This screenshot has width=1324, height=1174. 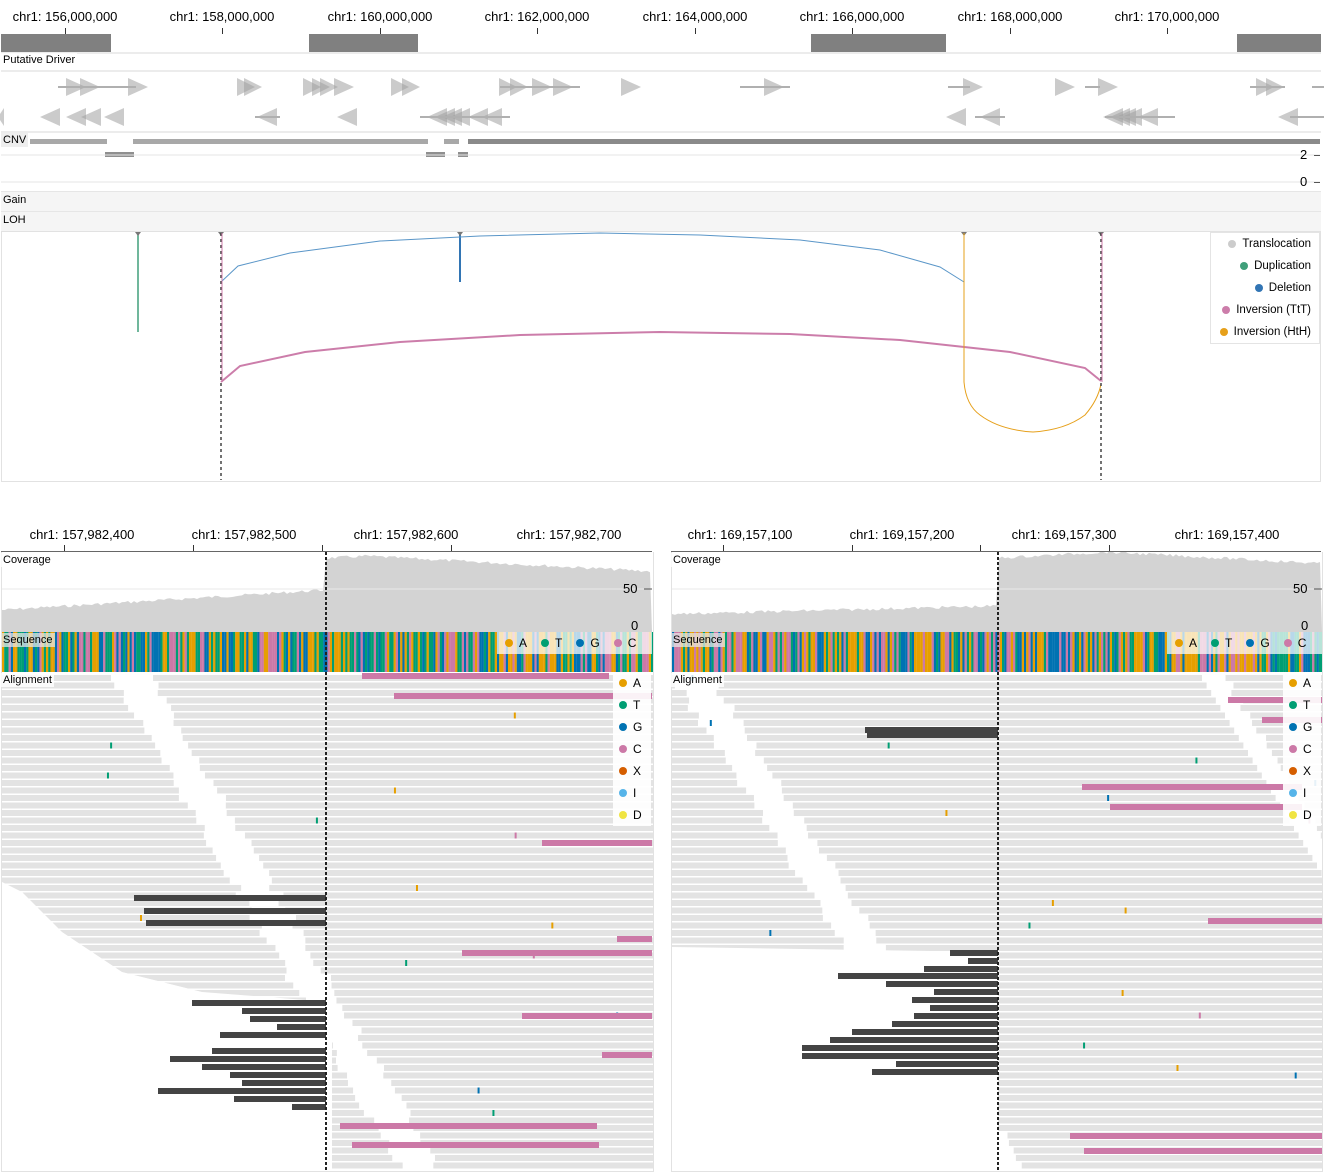 I want to click on legend-item-duplication: Duplication, so click(x=1265, y=266).